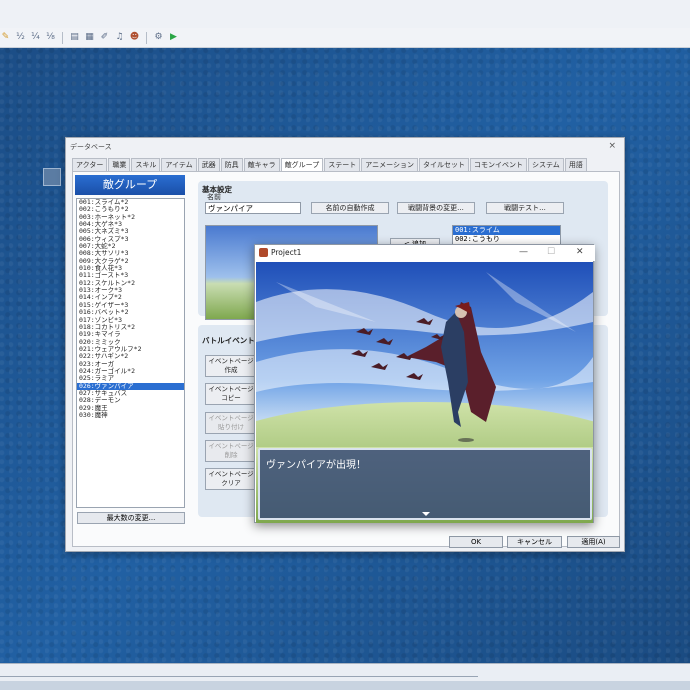 Image resolution: width=690 pixels, height=690 pixels. Describe the element at coordinates (35, 37) in the screenshot. I see `zoom-quarter-icon: ¼` at that location.